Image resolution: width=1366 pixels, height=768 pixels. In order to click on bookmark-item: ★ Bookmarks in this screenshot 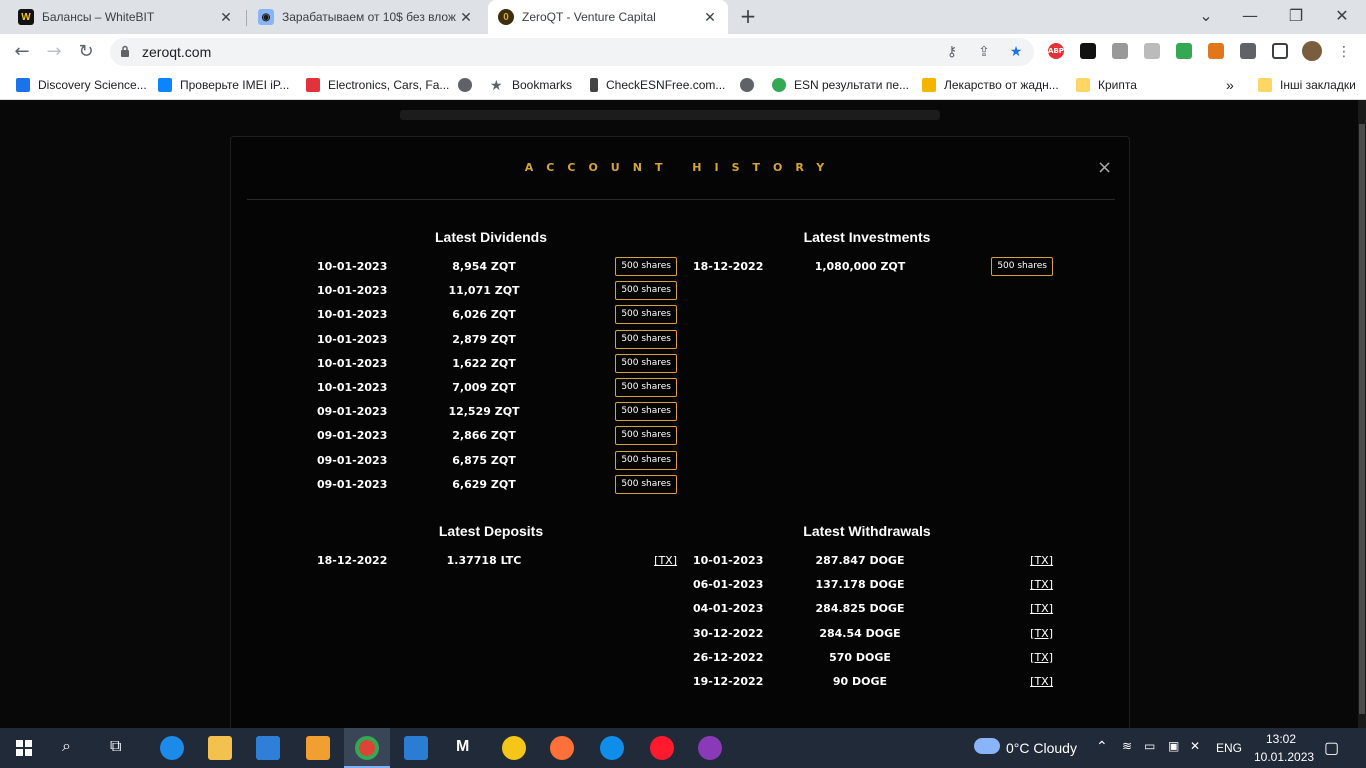, I will do `click(531, 85)`.